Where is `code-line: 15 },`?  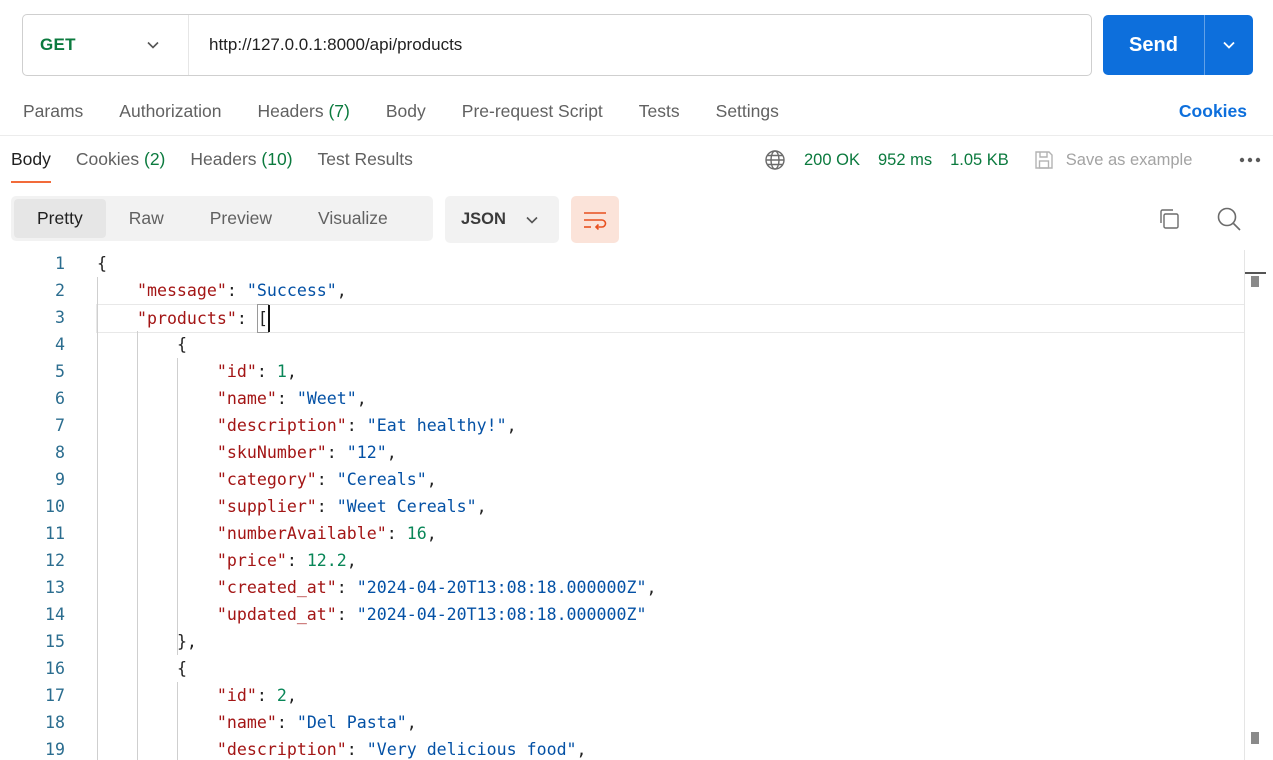
code-line: 15 }, is located at coordinates (622, 641).